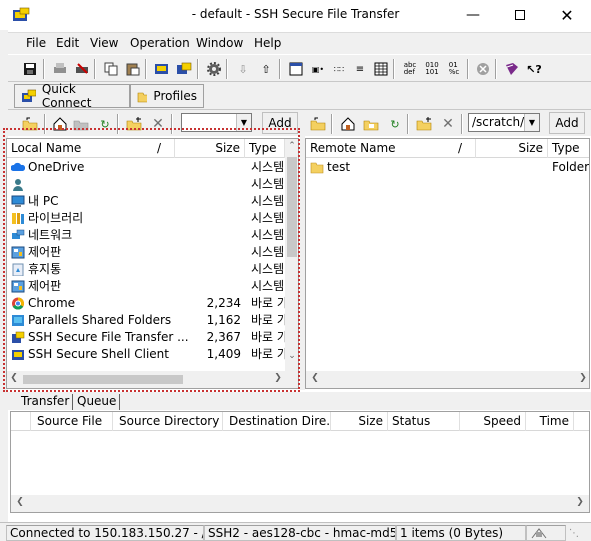 This screenshot has height=541, width=591. Describe the element at coordinates (567, 15) in the screenshot. I see `close-button: ✕` at that location.